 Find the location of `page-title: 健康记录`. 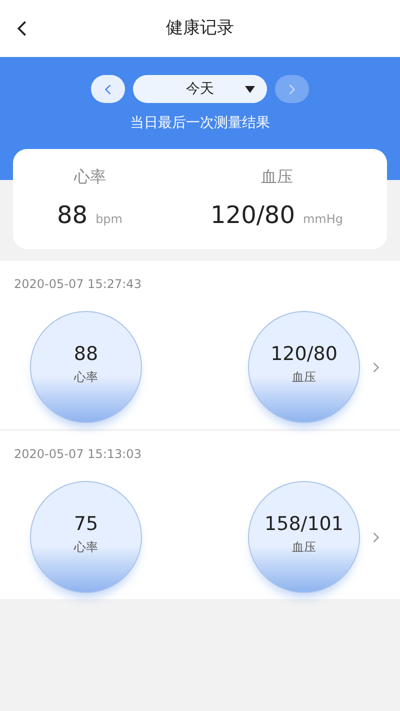

page-title: 健康记录 is located at coordinates (200, 28).